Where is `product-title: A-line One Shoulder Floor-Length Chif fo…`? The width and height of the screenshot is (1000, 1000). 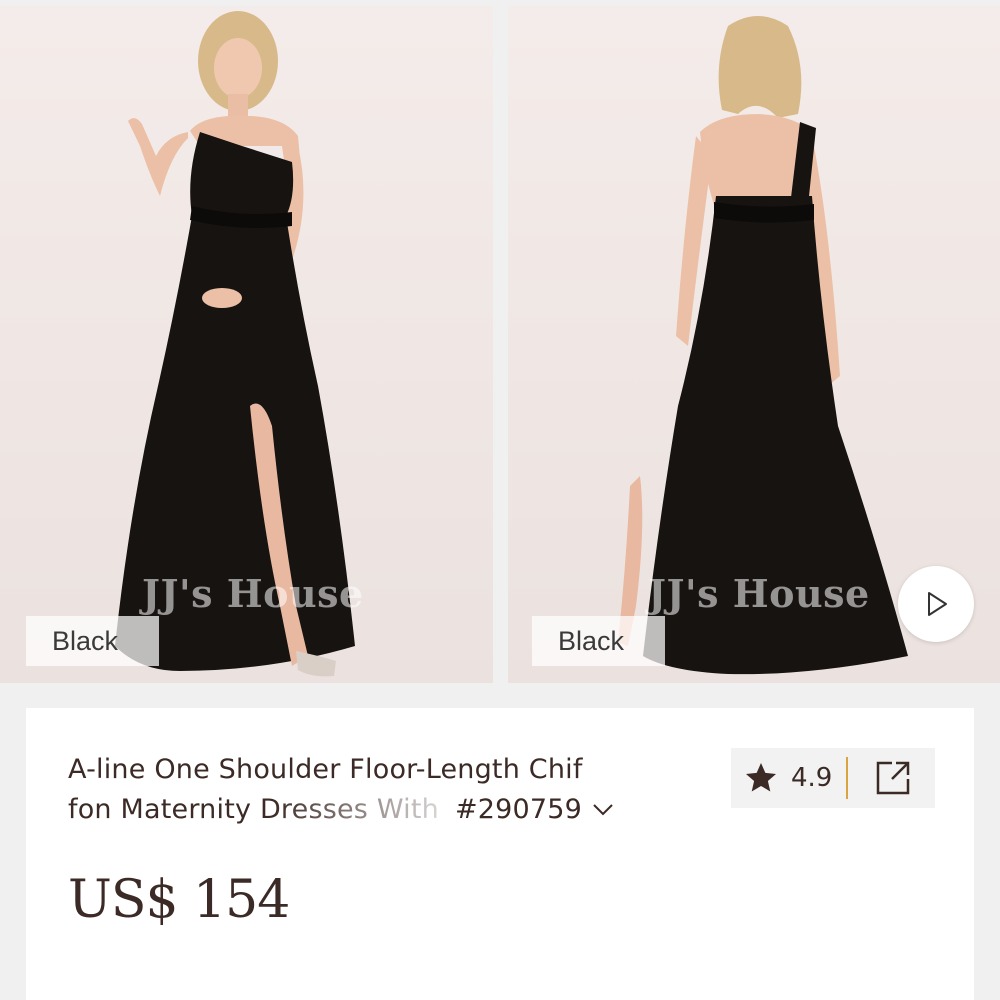 product-title: A-line One Shoulder Floor-Length Chif fo… is located at coordinates (388, 790).